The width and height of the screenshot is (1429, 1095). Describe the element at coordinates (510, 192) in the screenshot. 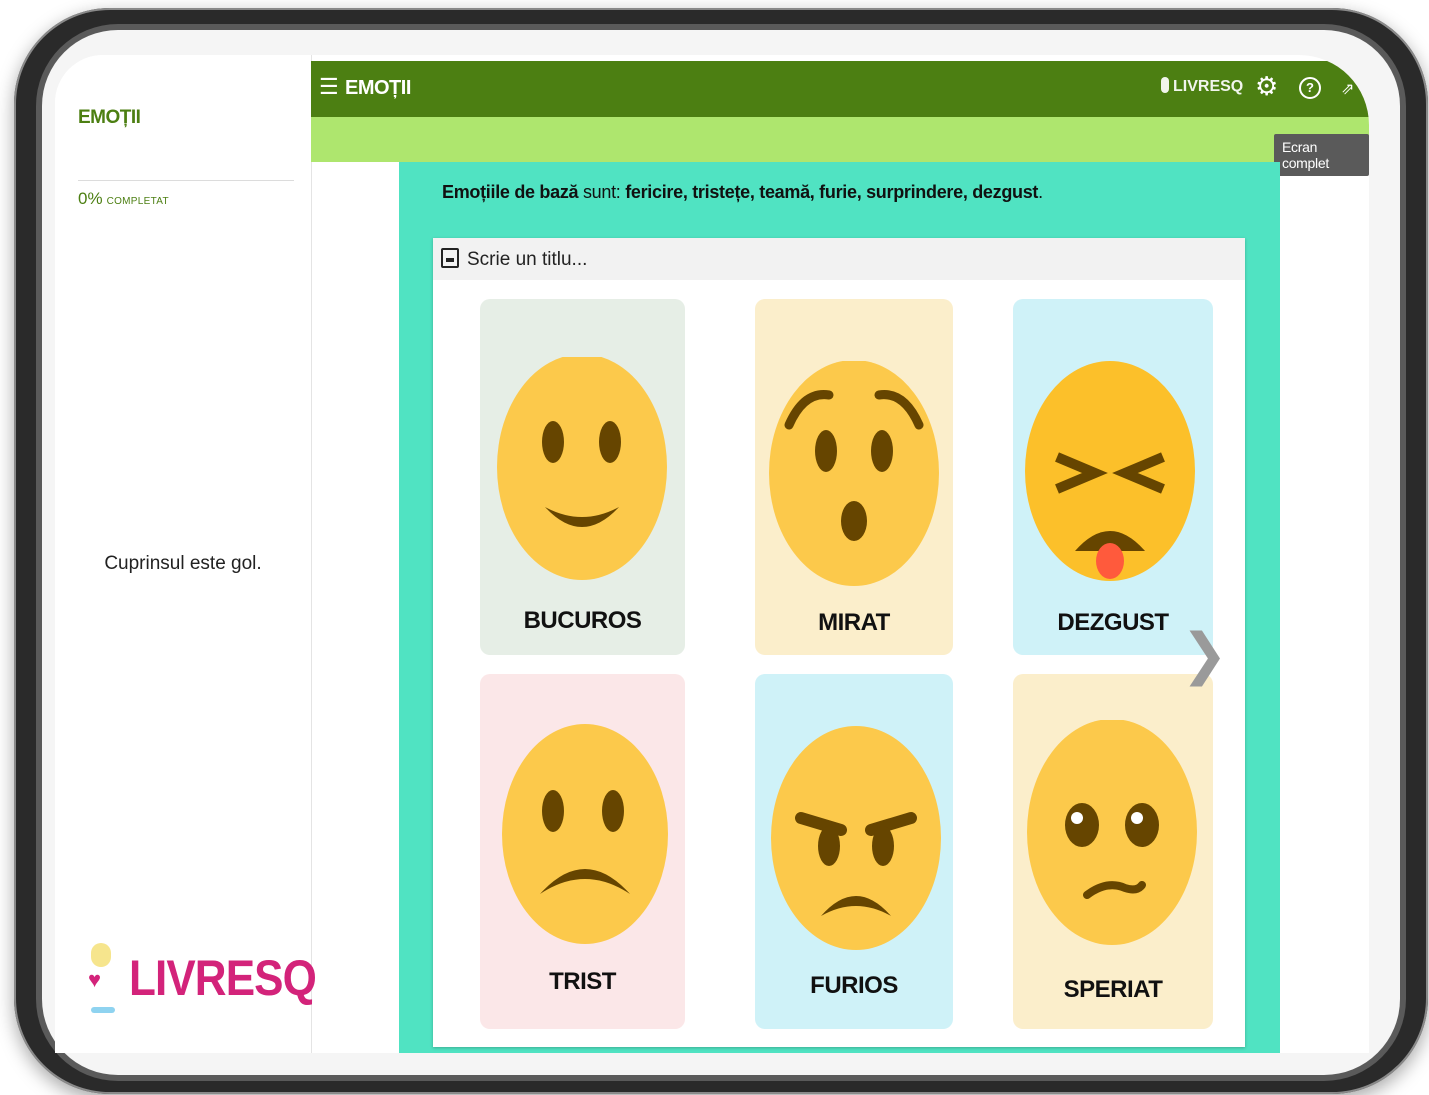

I see `intro-prefix: Emoțiile de bază` at that location.